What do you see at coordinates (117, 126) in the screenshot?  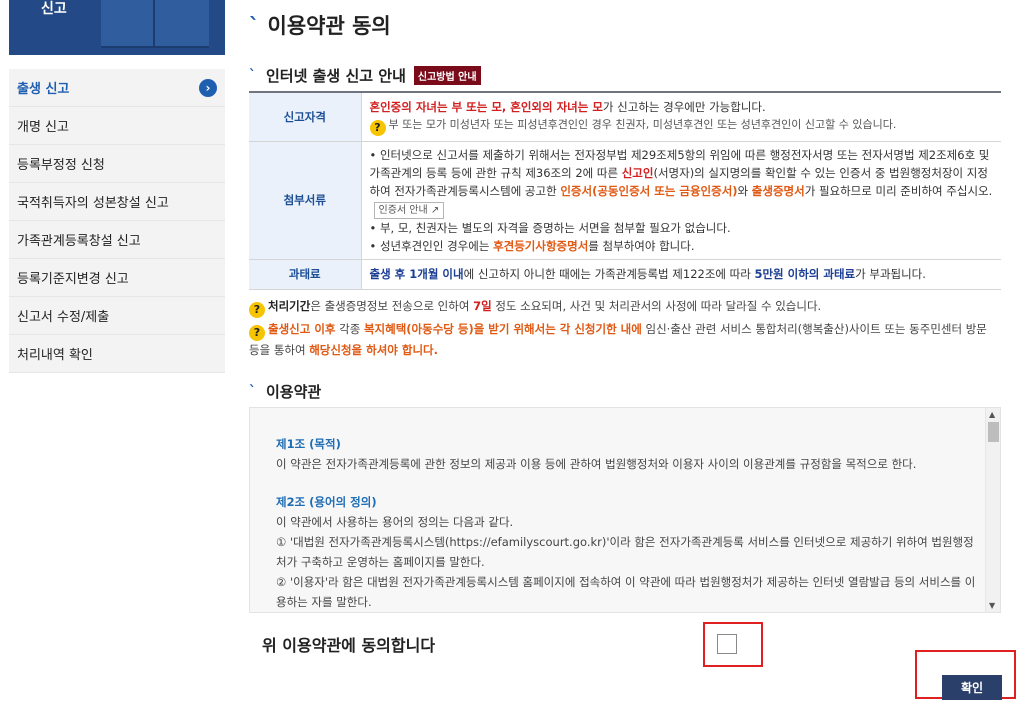 I see `sidebar-item-name-change: 개명 신고` at bounding box center [117, 126].